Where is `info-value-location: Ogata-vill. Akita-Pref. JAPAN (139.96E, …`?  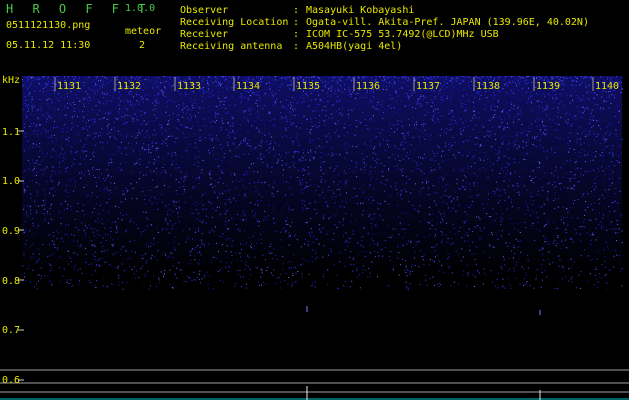 info-value-location: Ogata-vill. Akita-Pref. JAPAN (139.96E, … is located at coordinates (447, 22).